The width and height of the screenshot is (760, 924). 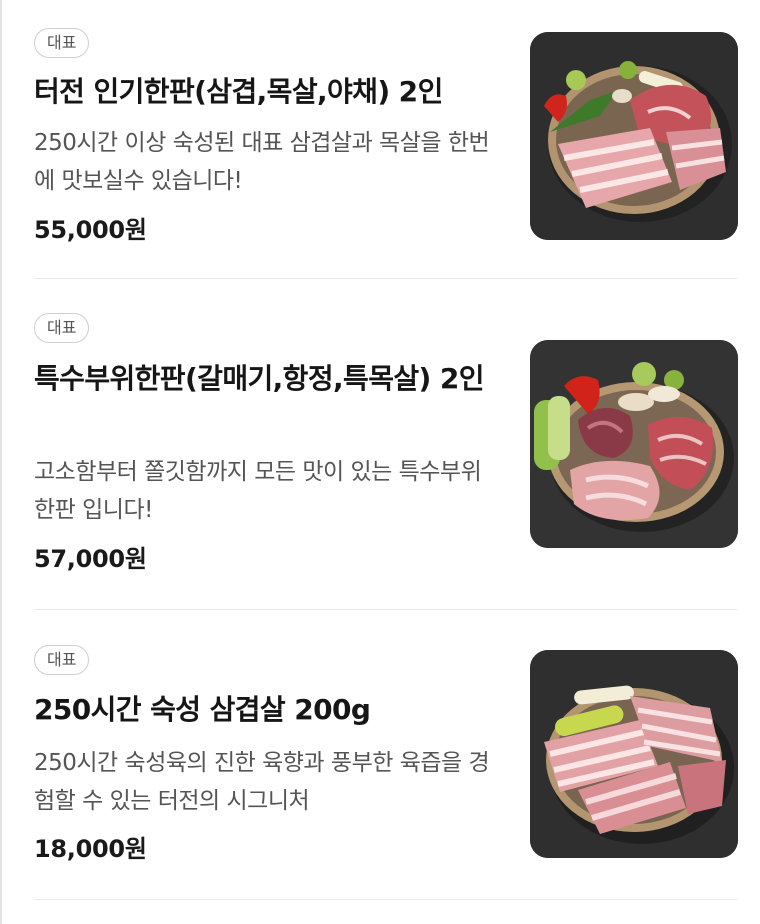 I want to click on item-divider, so click(x=386, y=899).